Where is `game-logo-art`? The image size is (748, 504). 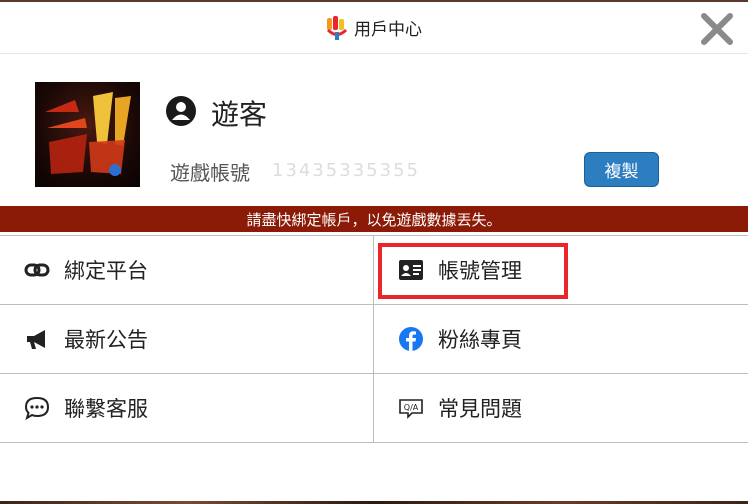
game-logo-art is located at coordinates (88, 134).